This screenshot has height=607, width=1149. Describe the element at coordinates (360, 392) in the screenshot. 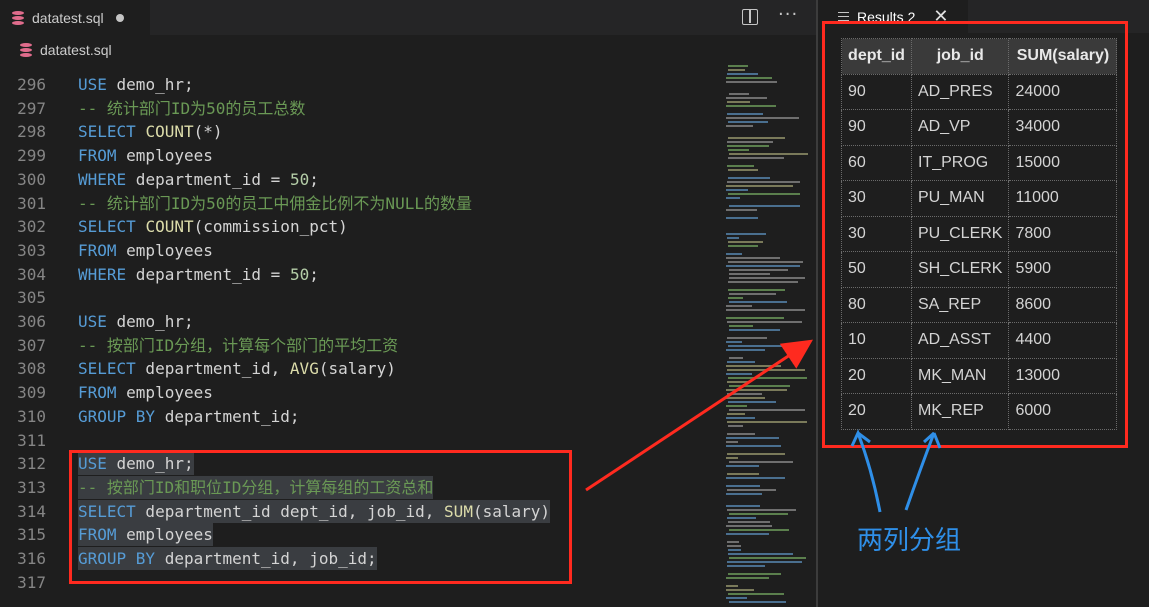

I see `code-line: 309 FROM employees` at that location.